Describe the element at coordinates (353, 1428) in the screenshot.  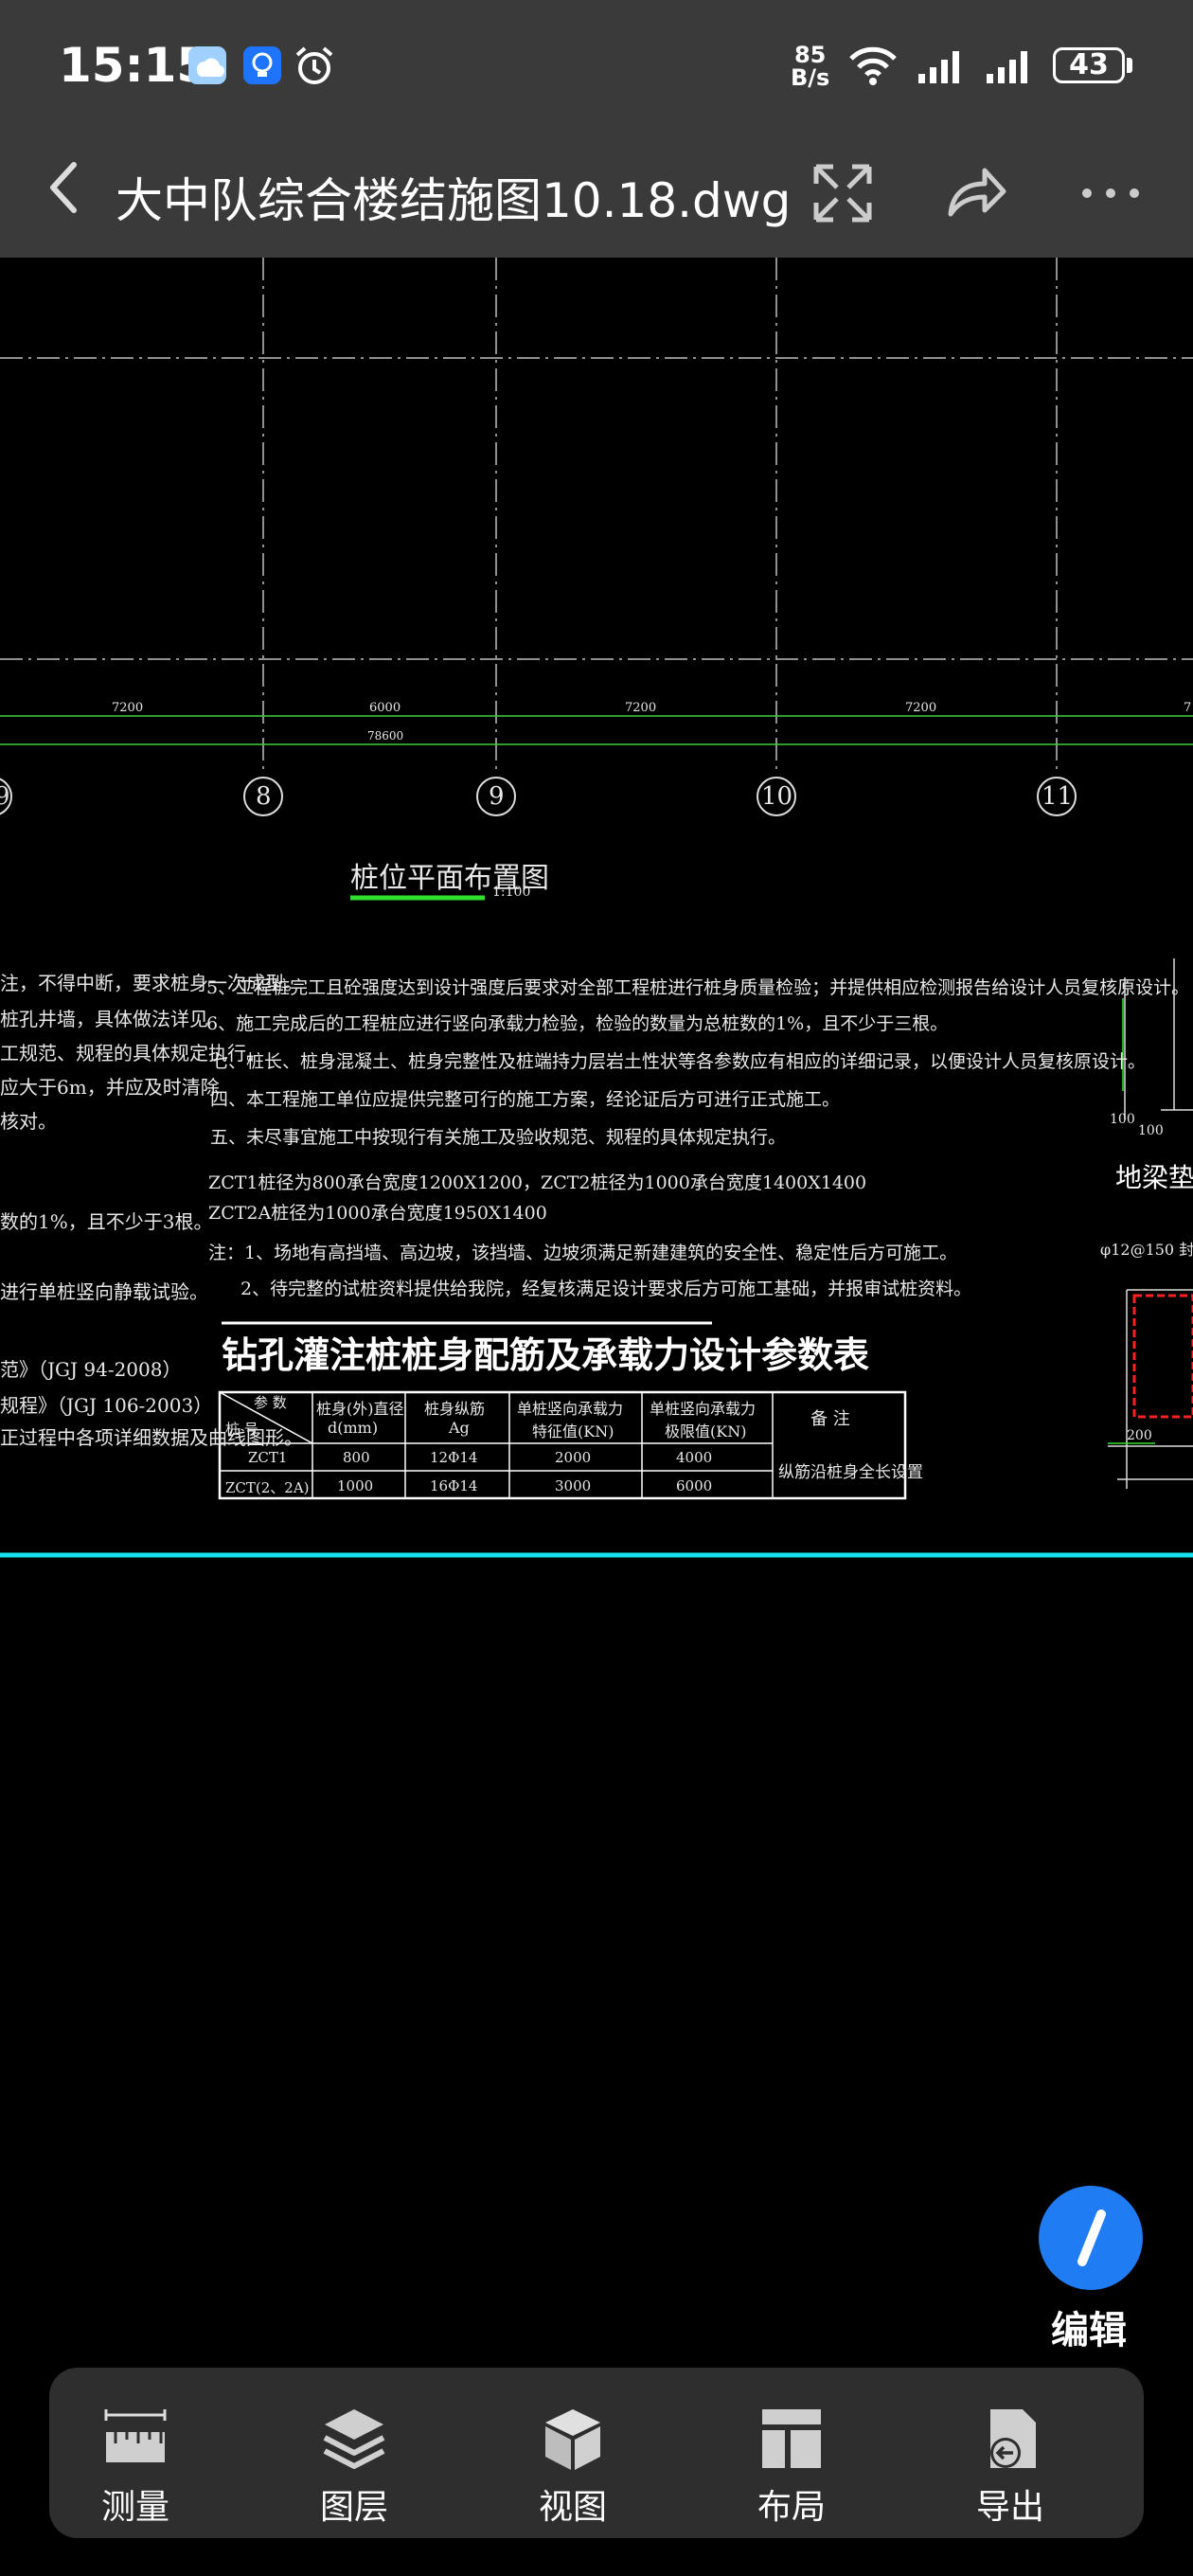
I see `table-header: d(mm)` at that location.